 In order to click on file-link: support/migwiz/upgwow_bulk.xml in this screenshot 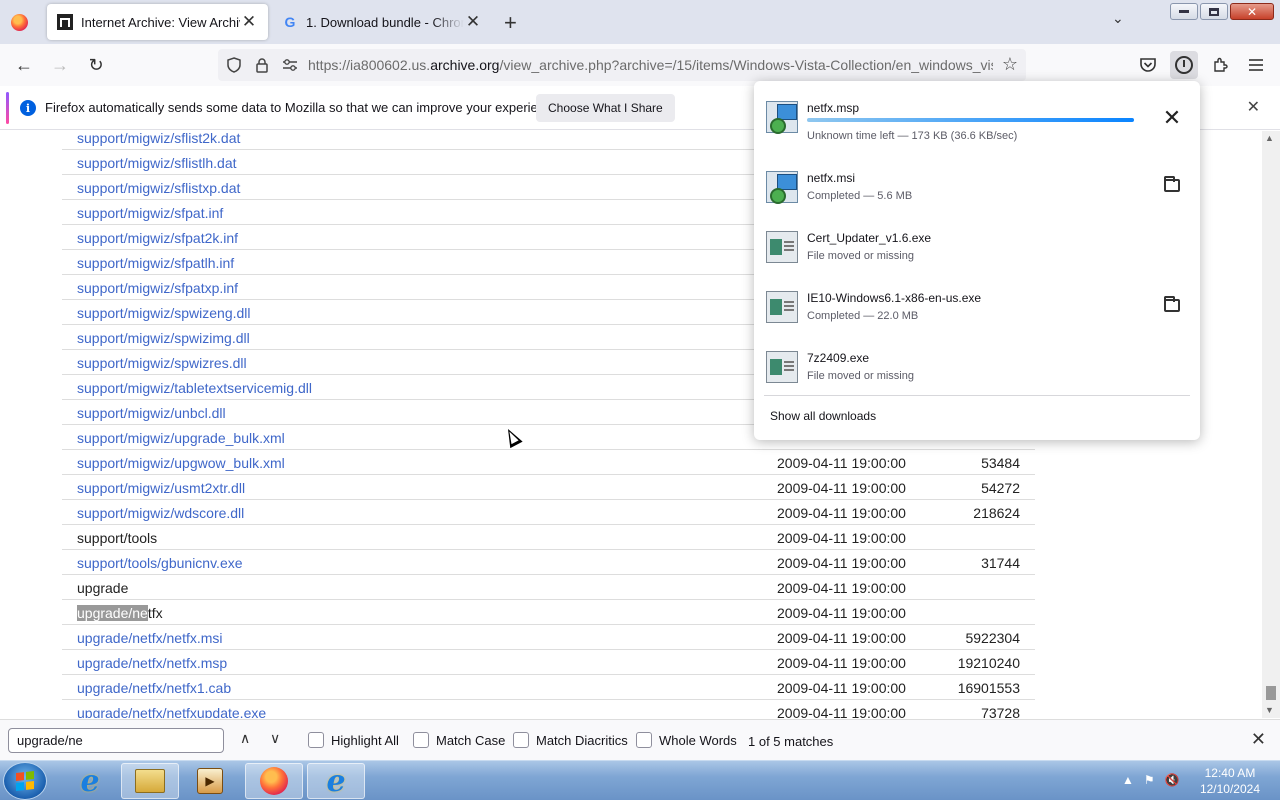, I will do `click(181, 463)`.